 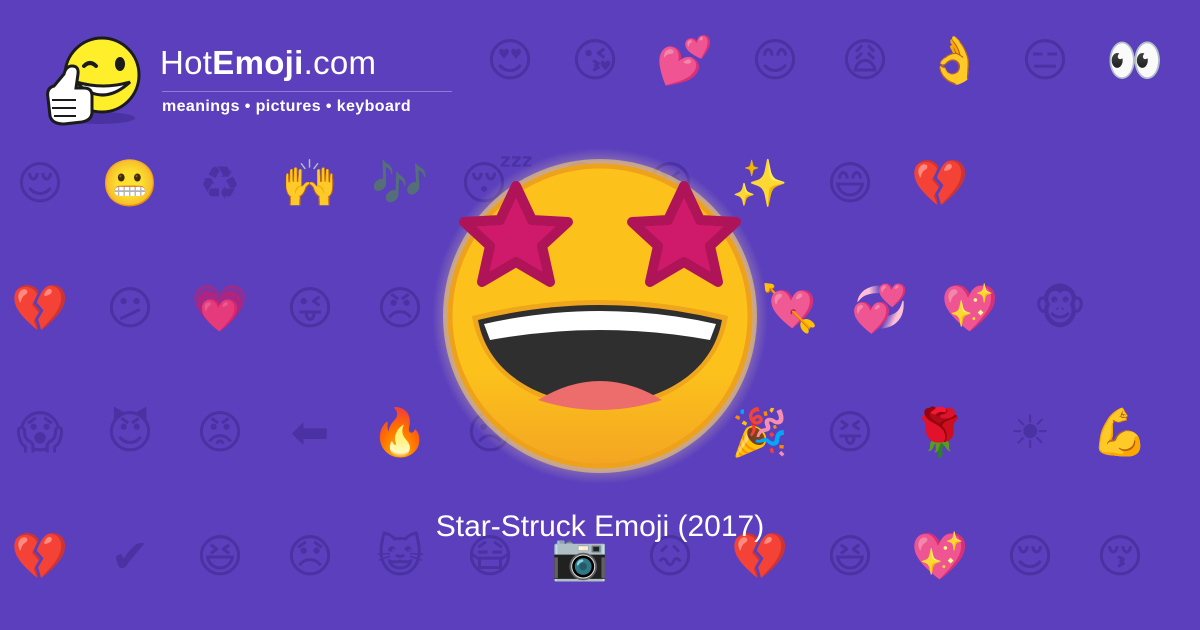 I want to click on wordmark-suffix: .com, so click(x=340, y=62).